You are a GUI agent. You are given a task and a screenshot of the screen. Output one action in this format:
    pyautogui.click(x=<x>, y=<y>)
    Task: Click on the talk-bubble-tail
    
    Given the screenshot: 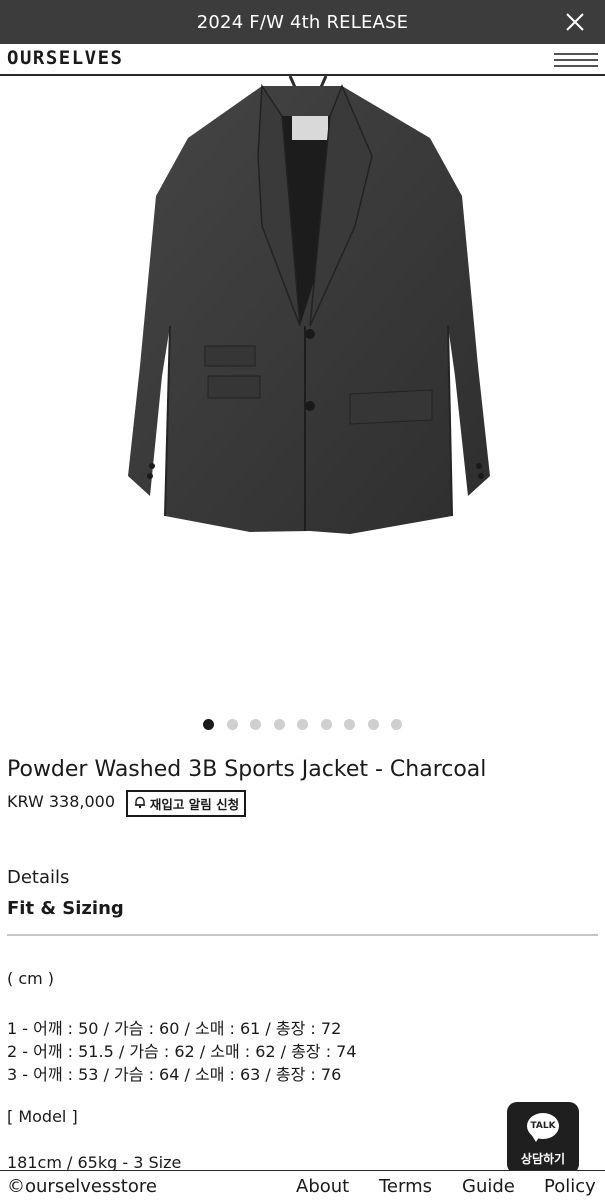 What is the action you would take?
    pyautogui.click(x=536, y=1138)
    